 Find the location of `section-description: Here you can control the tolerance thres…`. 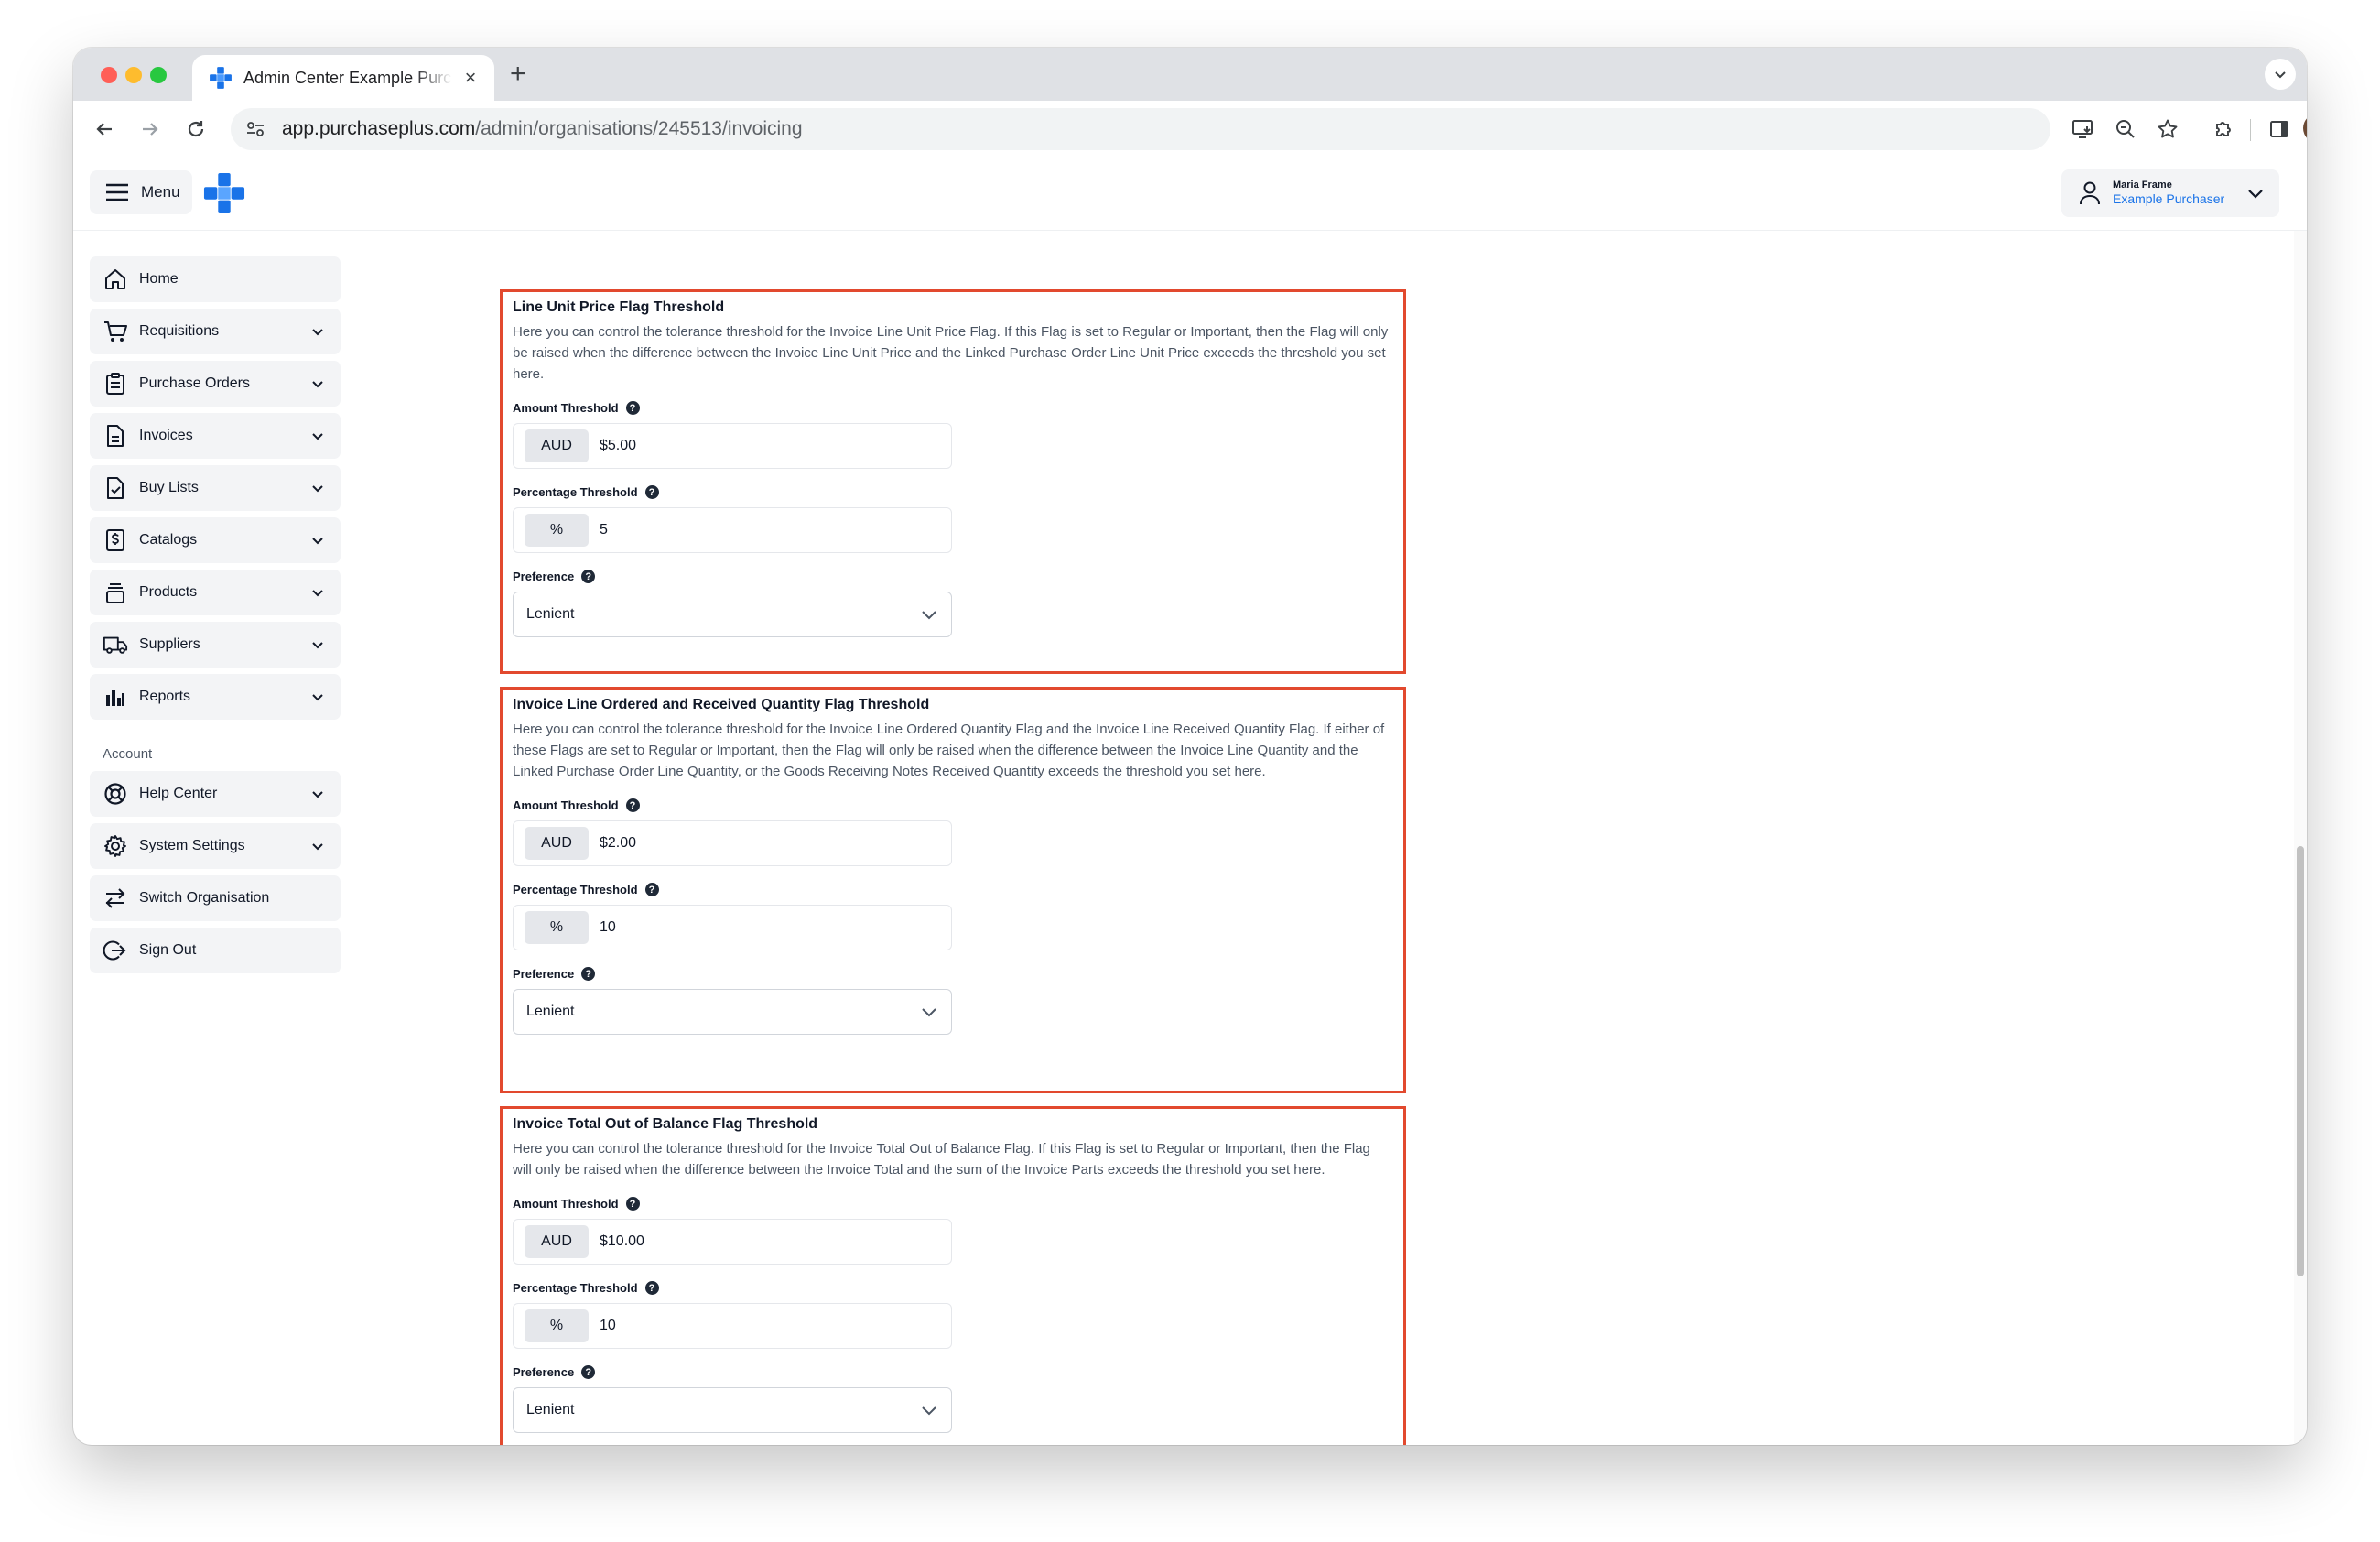

section-description: Here you can control the tolerance thres… is located at coordinates (949, 750).